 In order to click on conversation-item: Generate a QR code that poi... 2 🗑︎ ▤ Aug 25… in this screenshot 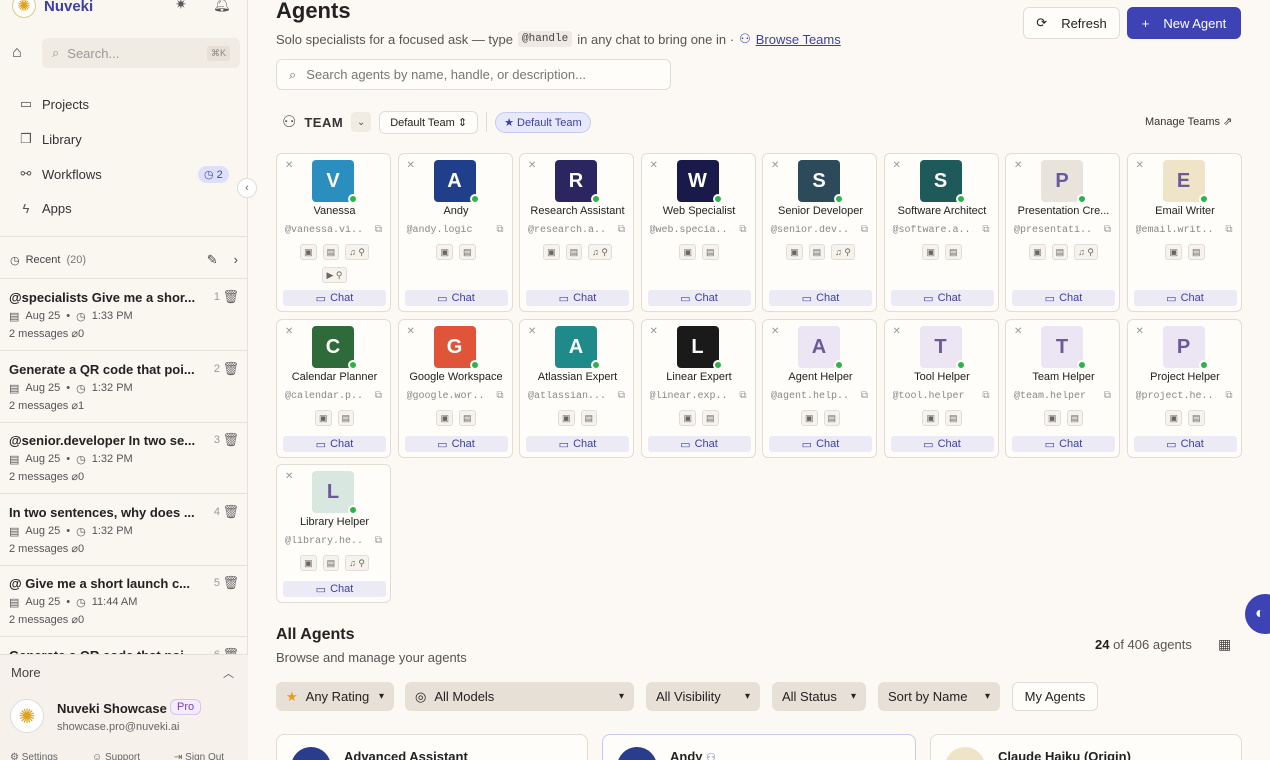, I will do `click(124, 387)`.